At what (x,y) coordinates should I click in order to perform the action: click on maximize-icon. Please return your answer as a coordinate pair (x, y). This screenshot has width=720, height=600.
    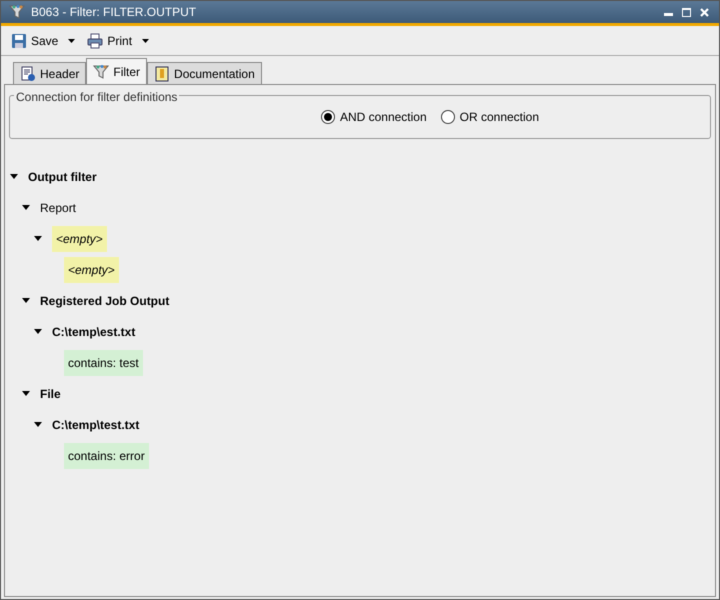
    Looking at the image, I should click on (686, 12).